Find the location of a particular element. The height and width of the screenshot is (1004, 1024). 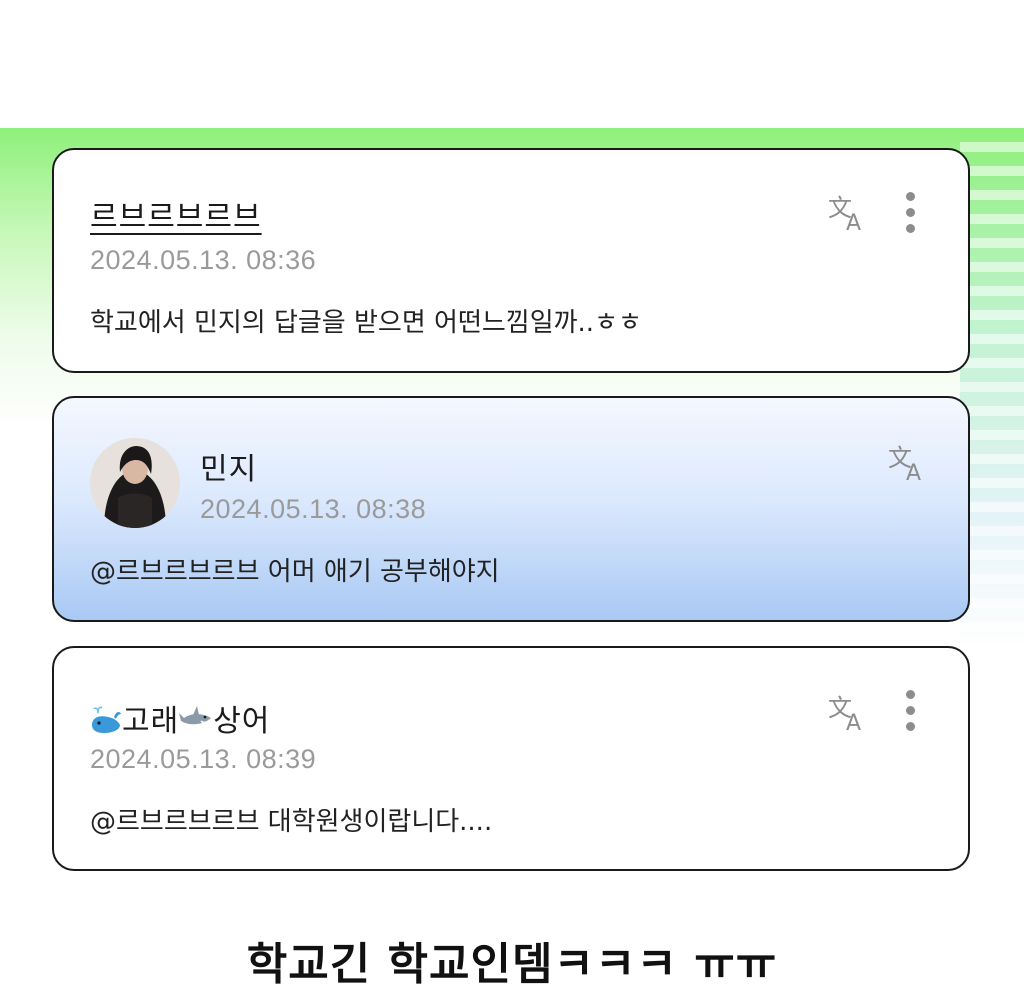

author-name-part: 상어 is located at coordinates (242, 721).